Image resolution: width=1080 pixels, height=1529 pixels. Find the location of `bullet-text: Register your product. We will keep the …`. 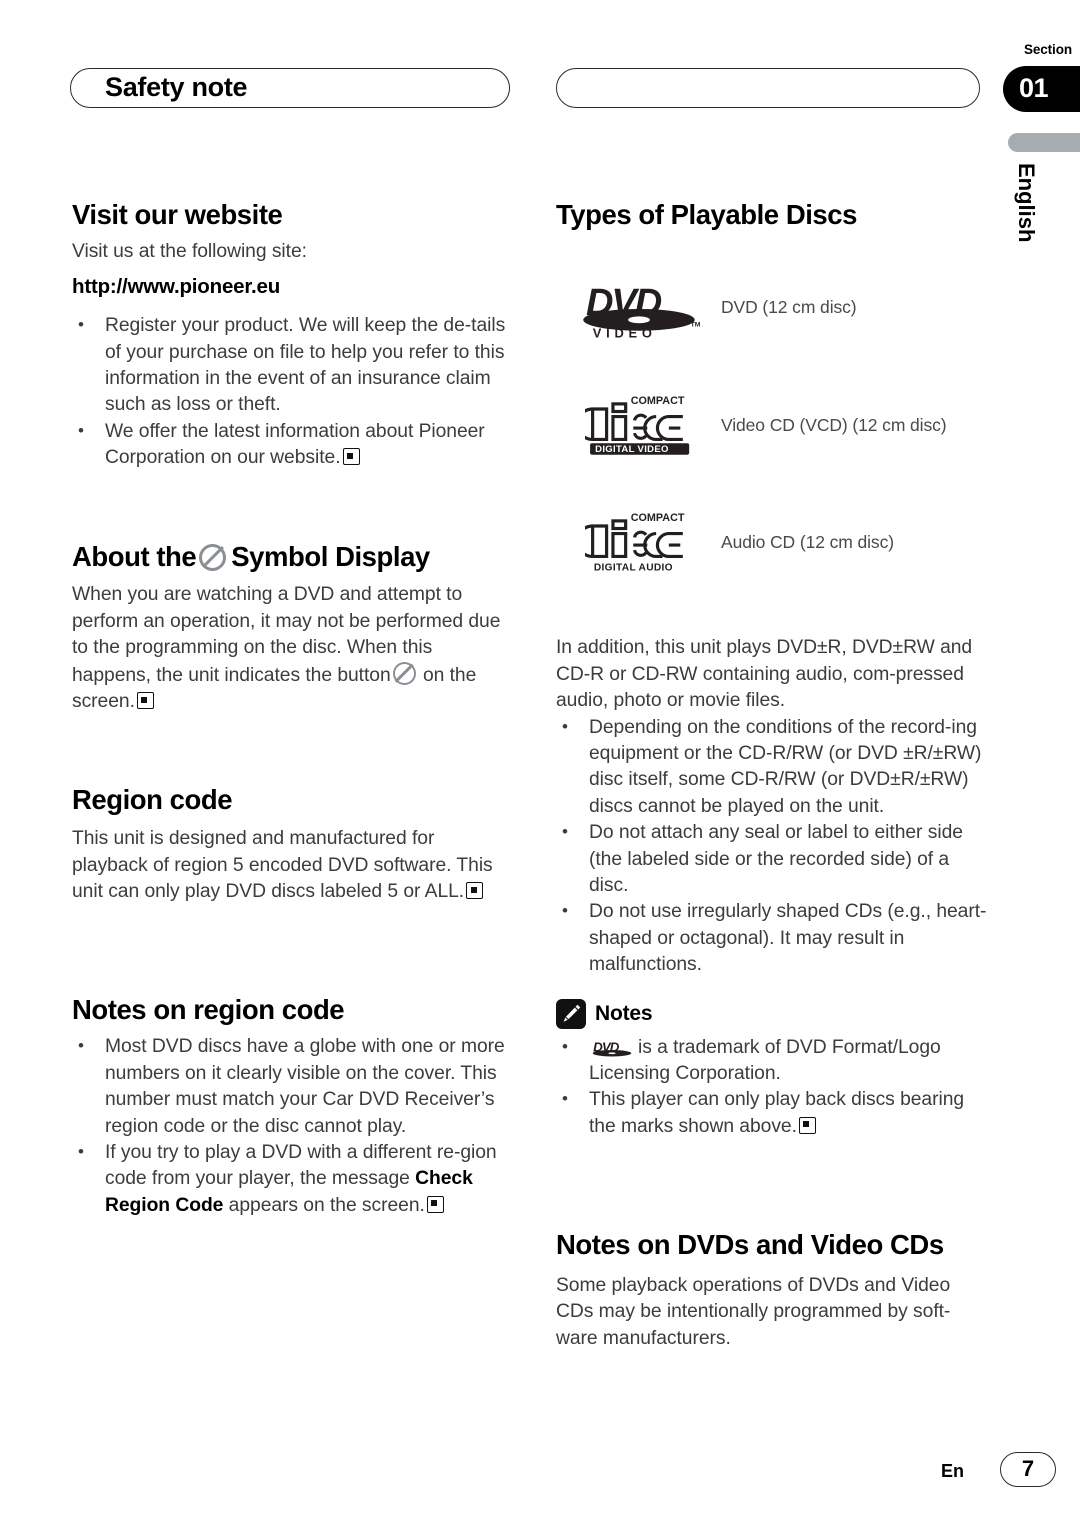

bullet-text: Register your product. We will keep the … is located at coordinates (305, 365).